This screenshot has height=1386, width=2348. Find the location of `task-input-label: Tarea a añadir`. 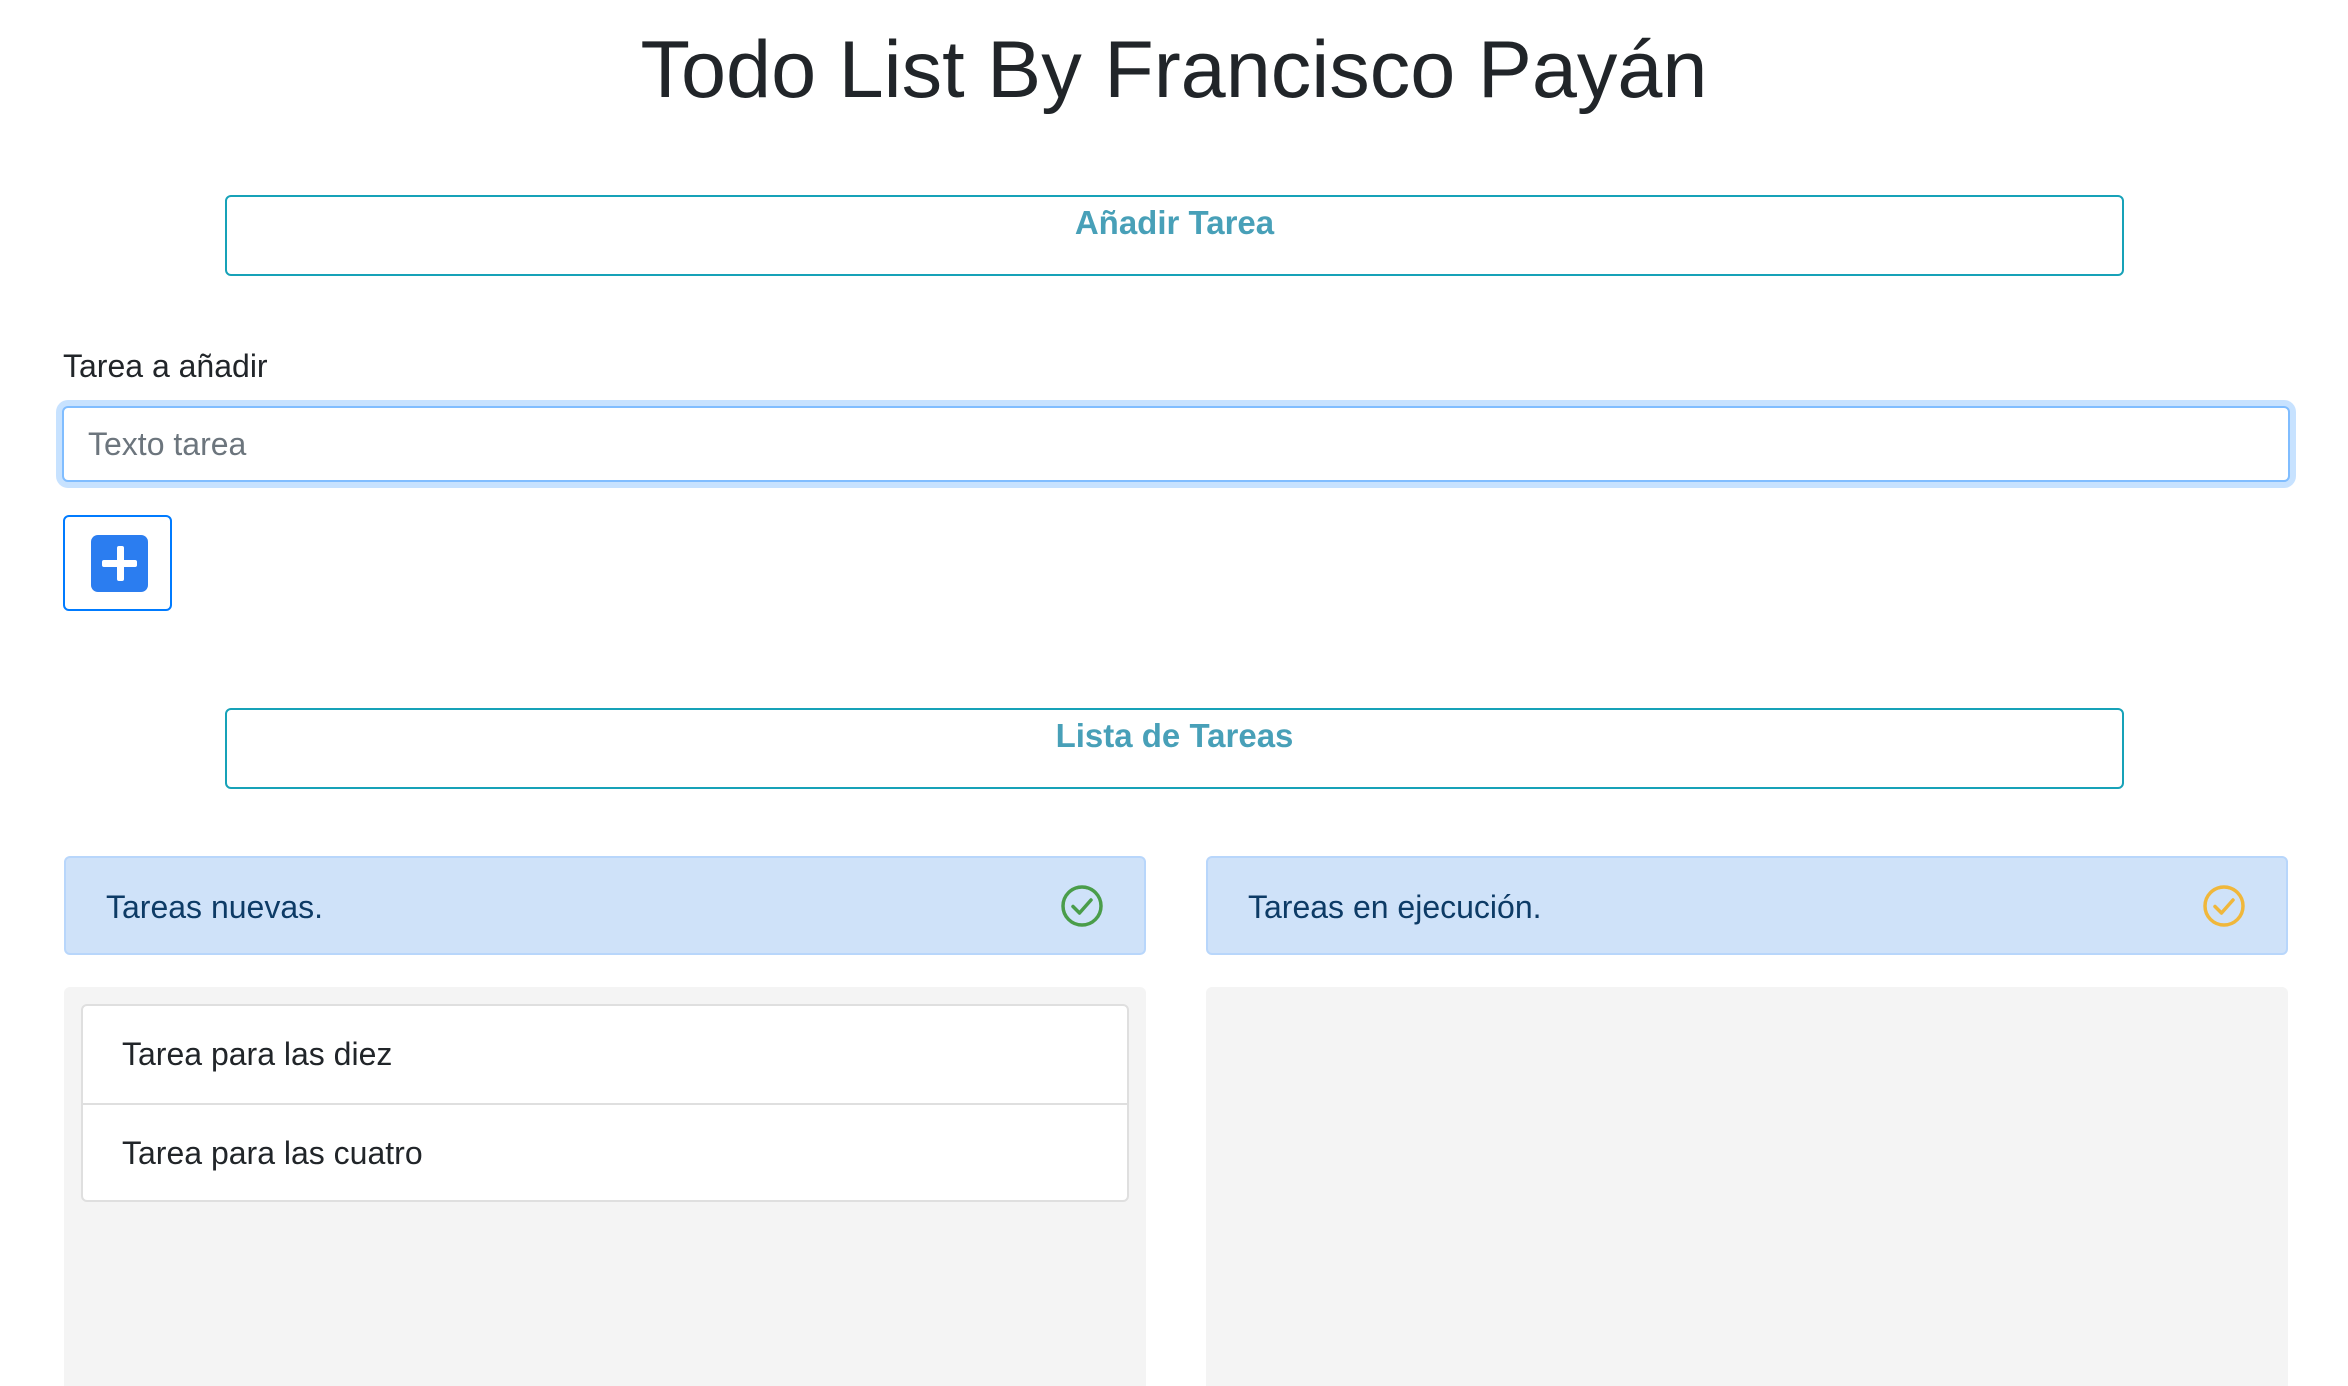

task-input-label: Tarea a añadir is located at coordinates (165, 366).